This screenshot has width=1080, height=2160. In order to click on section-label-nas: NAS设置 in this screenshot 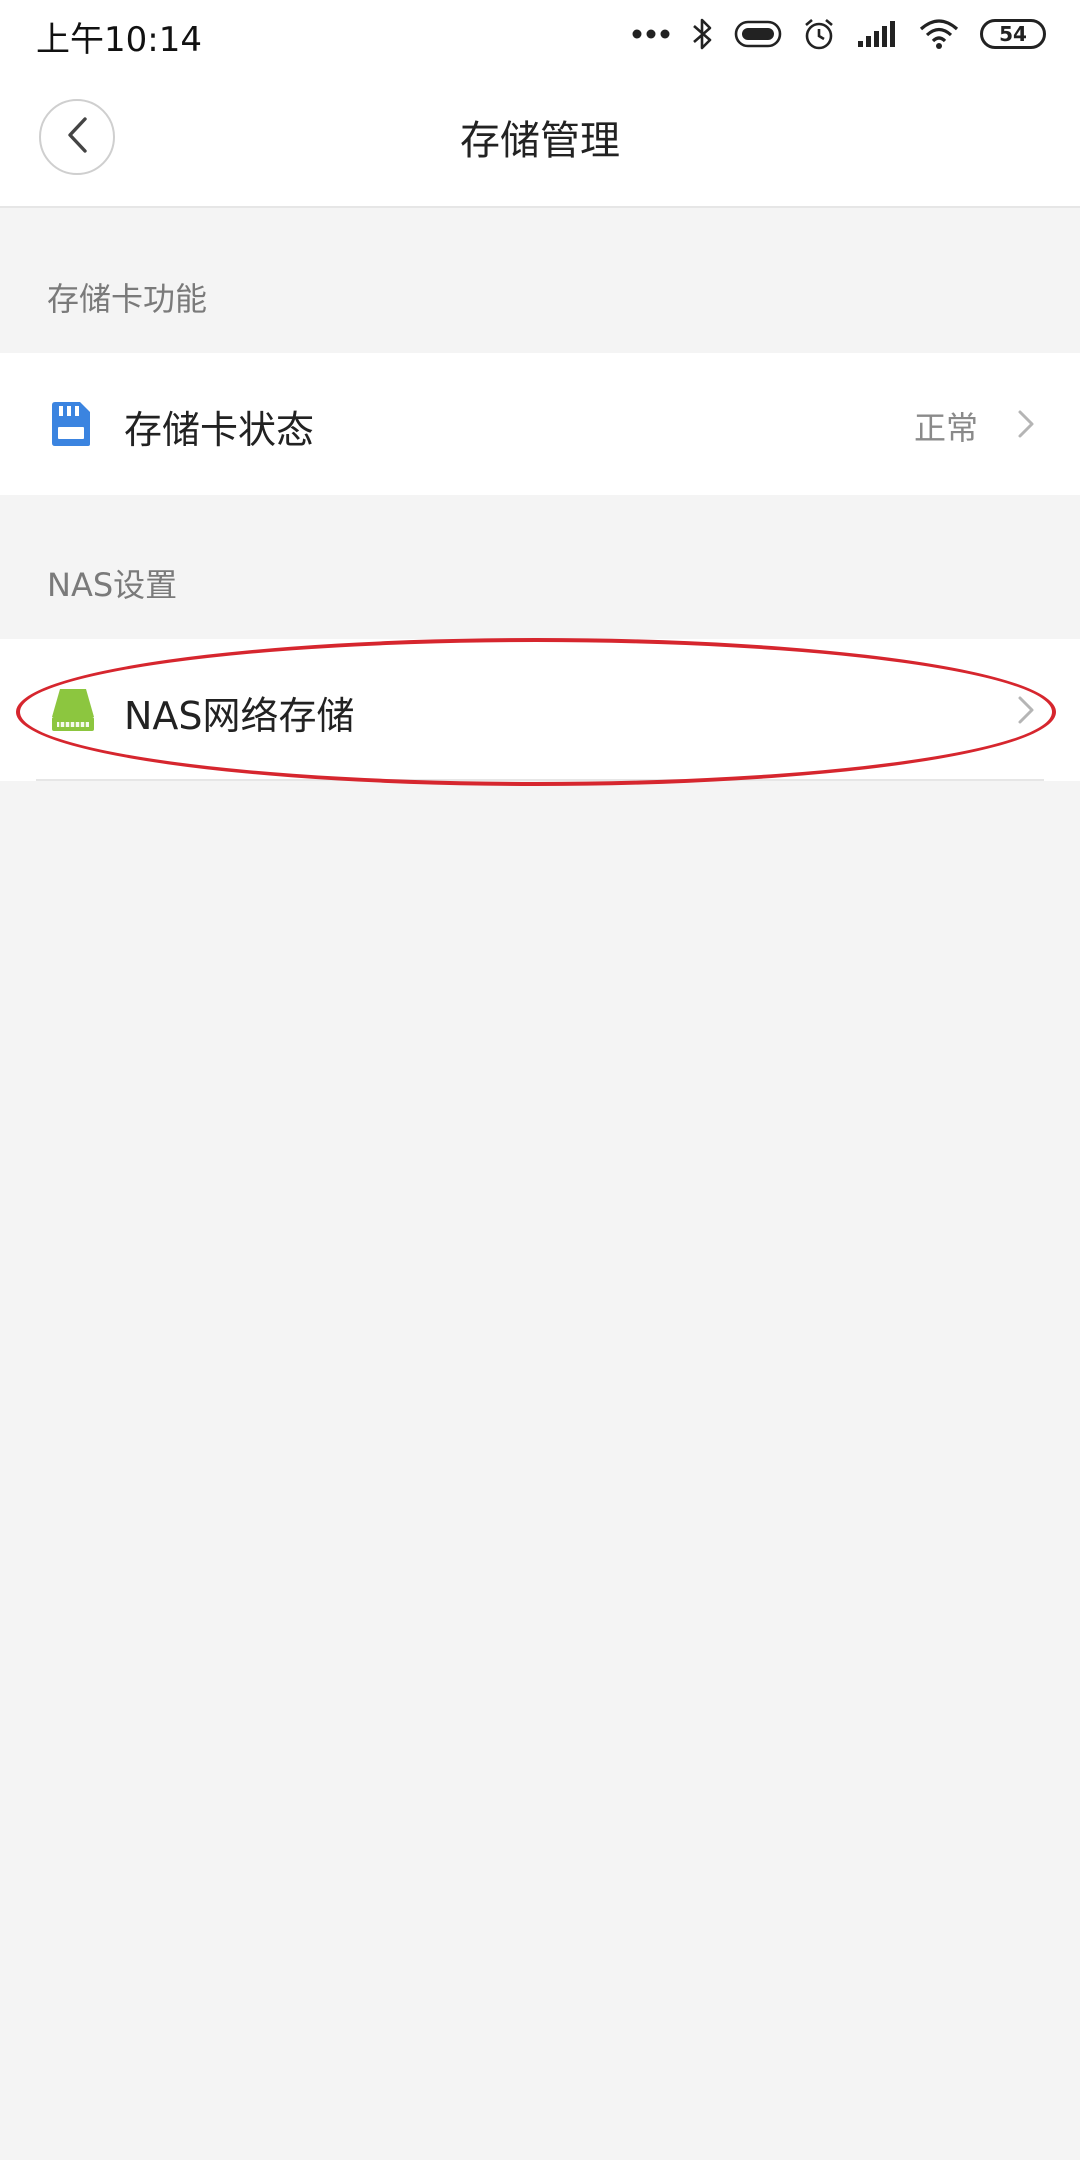, I will do `click(112, 585)`.